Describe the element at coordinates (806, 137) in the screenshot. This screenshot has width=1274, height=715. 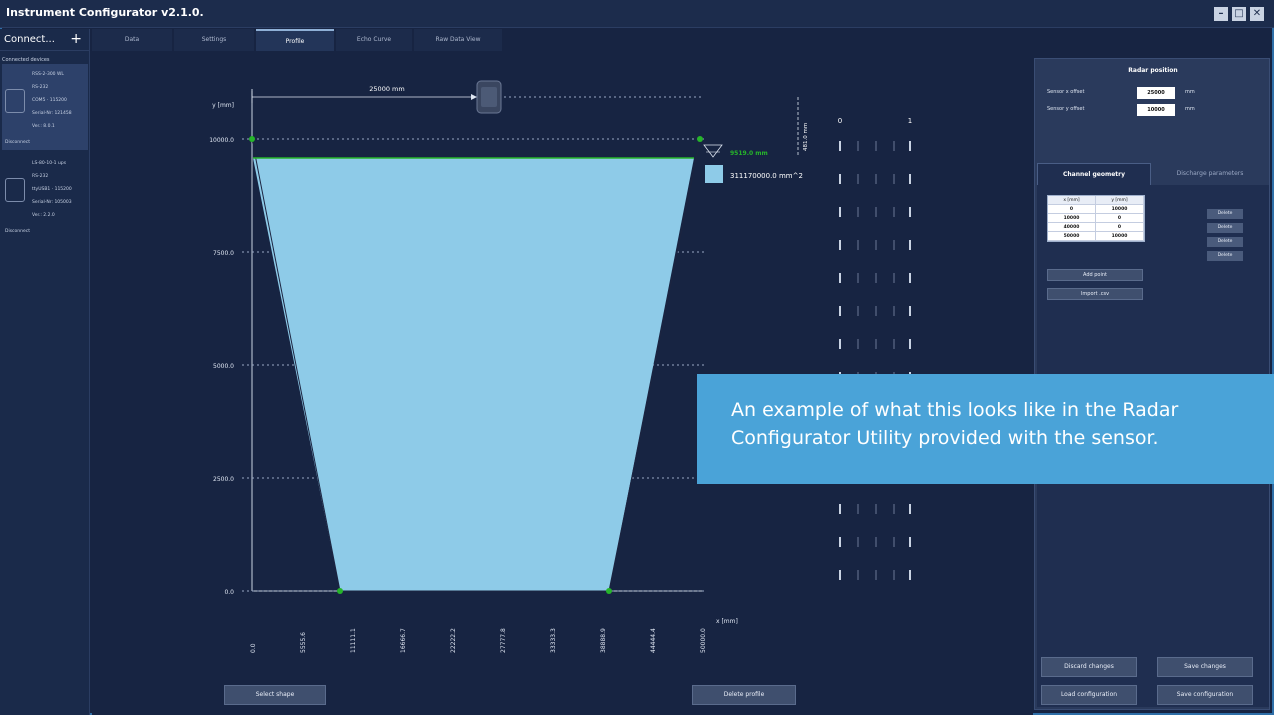
I see `sensor-height-label: 481.0 mm` at that location.